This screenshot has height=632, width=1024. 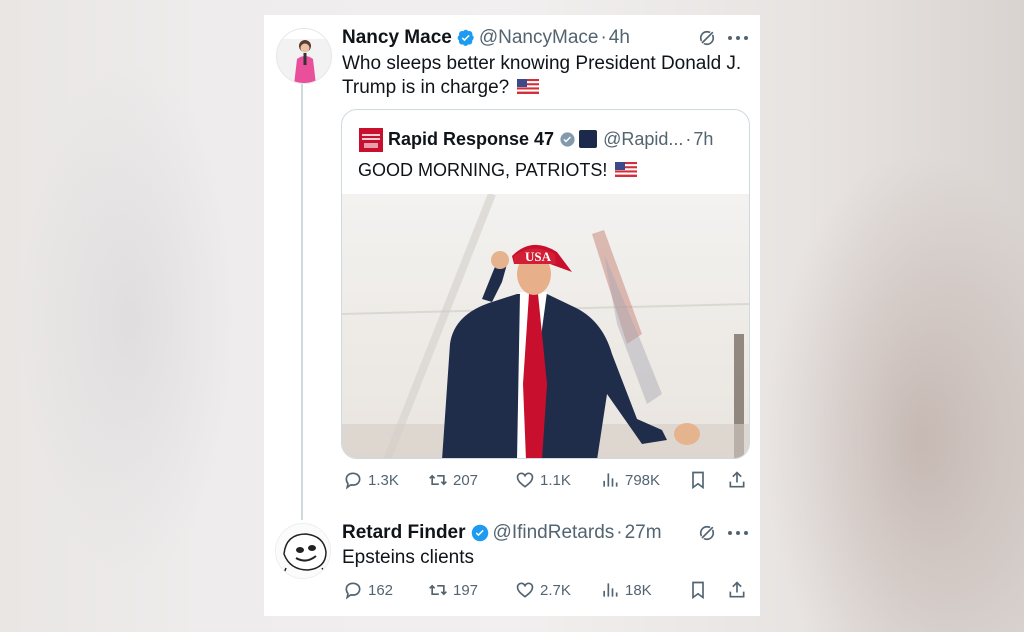 I want to click on author-handle: @IfindRetards, so click(x=554, y=533).